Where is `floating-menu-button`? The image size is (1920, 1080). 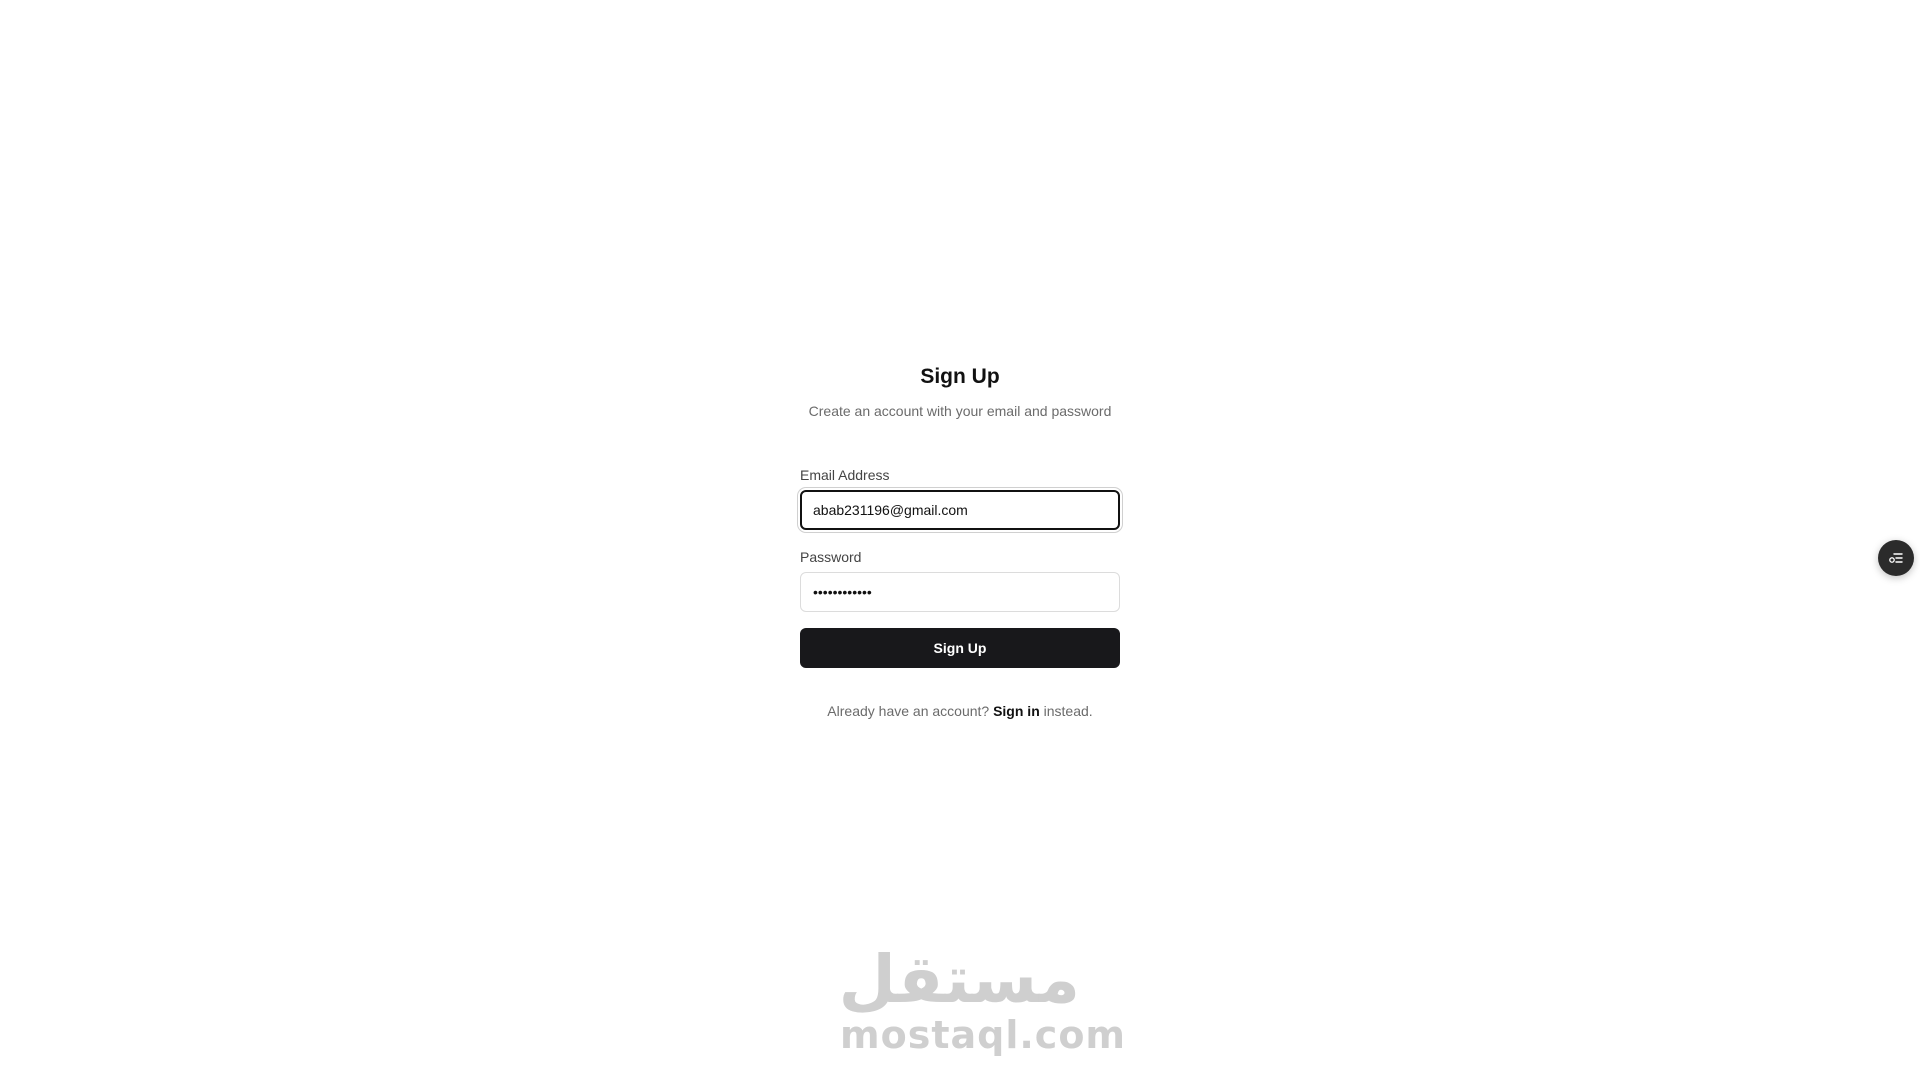
floating-menu-button is located at coordinates (1896, 558).